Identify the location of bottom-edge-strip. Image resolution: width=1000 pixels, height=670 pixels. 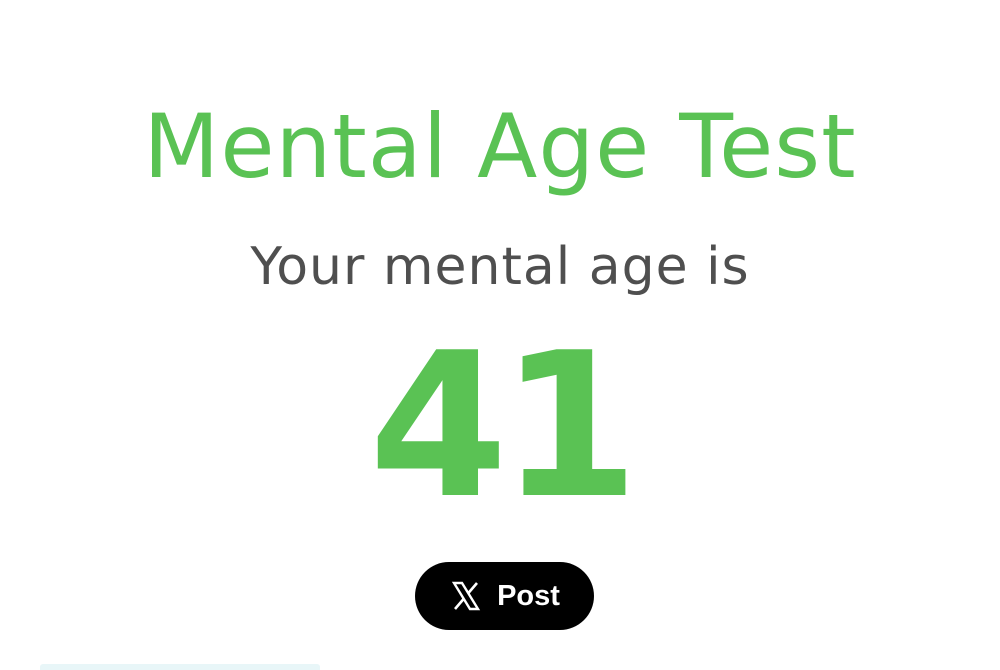
(180, 667).